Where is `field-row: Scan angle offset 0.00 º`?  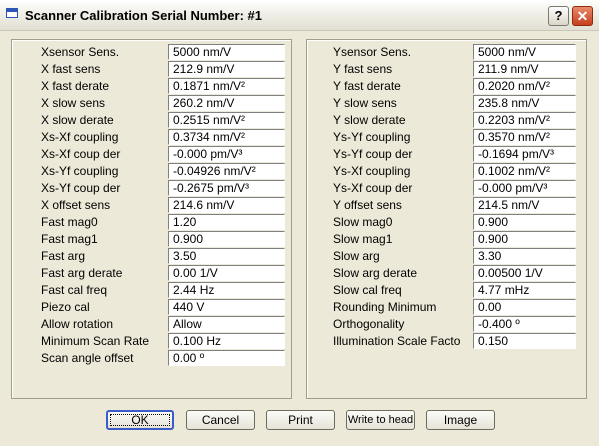
field-row: Scan angle offset 0.00 º is located at coordinates (151, 358).